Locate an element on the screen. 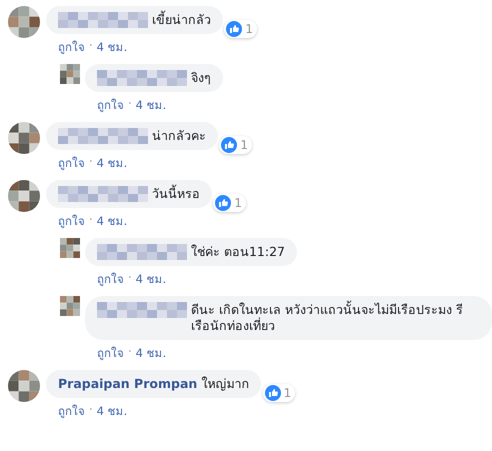 Image resolution: width=492 pixels, height=451 pixels. comment-text: น่ากลัวคะ is located at coordinates (179, 136).